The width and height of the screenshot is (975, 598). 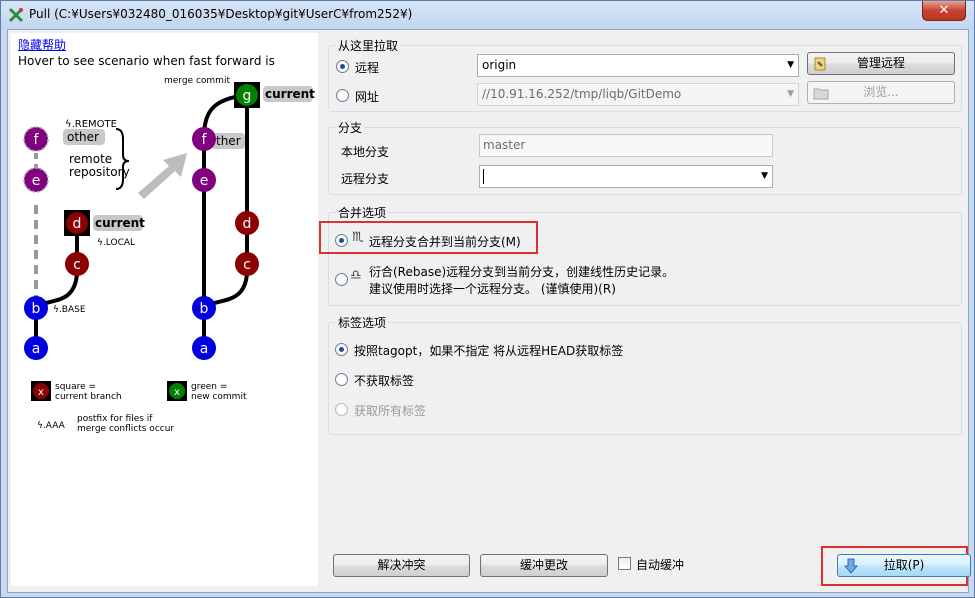 What do you see at coordinates (522, 272) in the screenshot?
I see `rebase-label-line1: 衍合(Rebase)远程分支到当前分支，创建线性历史记录。` at bounding box center [522, 272].